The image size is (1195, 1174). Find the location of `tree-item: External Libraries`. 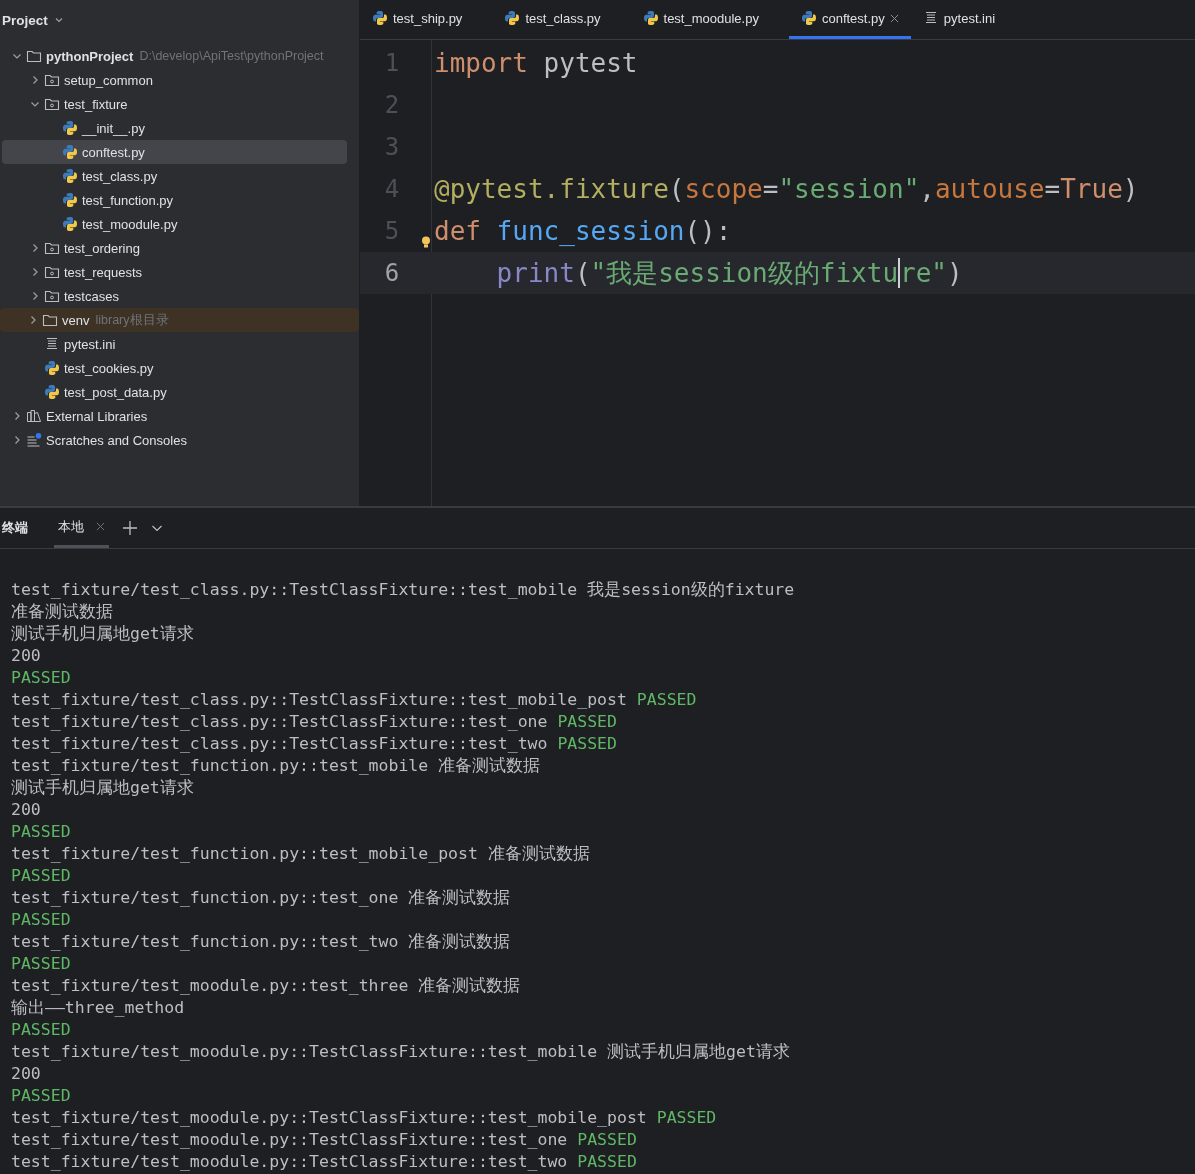

tree-item: External Libraries is located at coordinates (174, 416).